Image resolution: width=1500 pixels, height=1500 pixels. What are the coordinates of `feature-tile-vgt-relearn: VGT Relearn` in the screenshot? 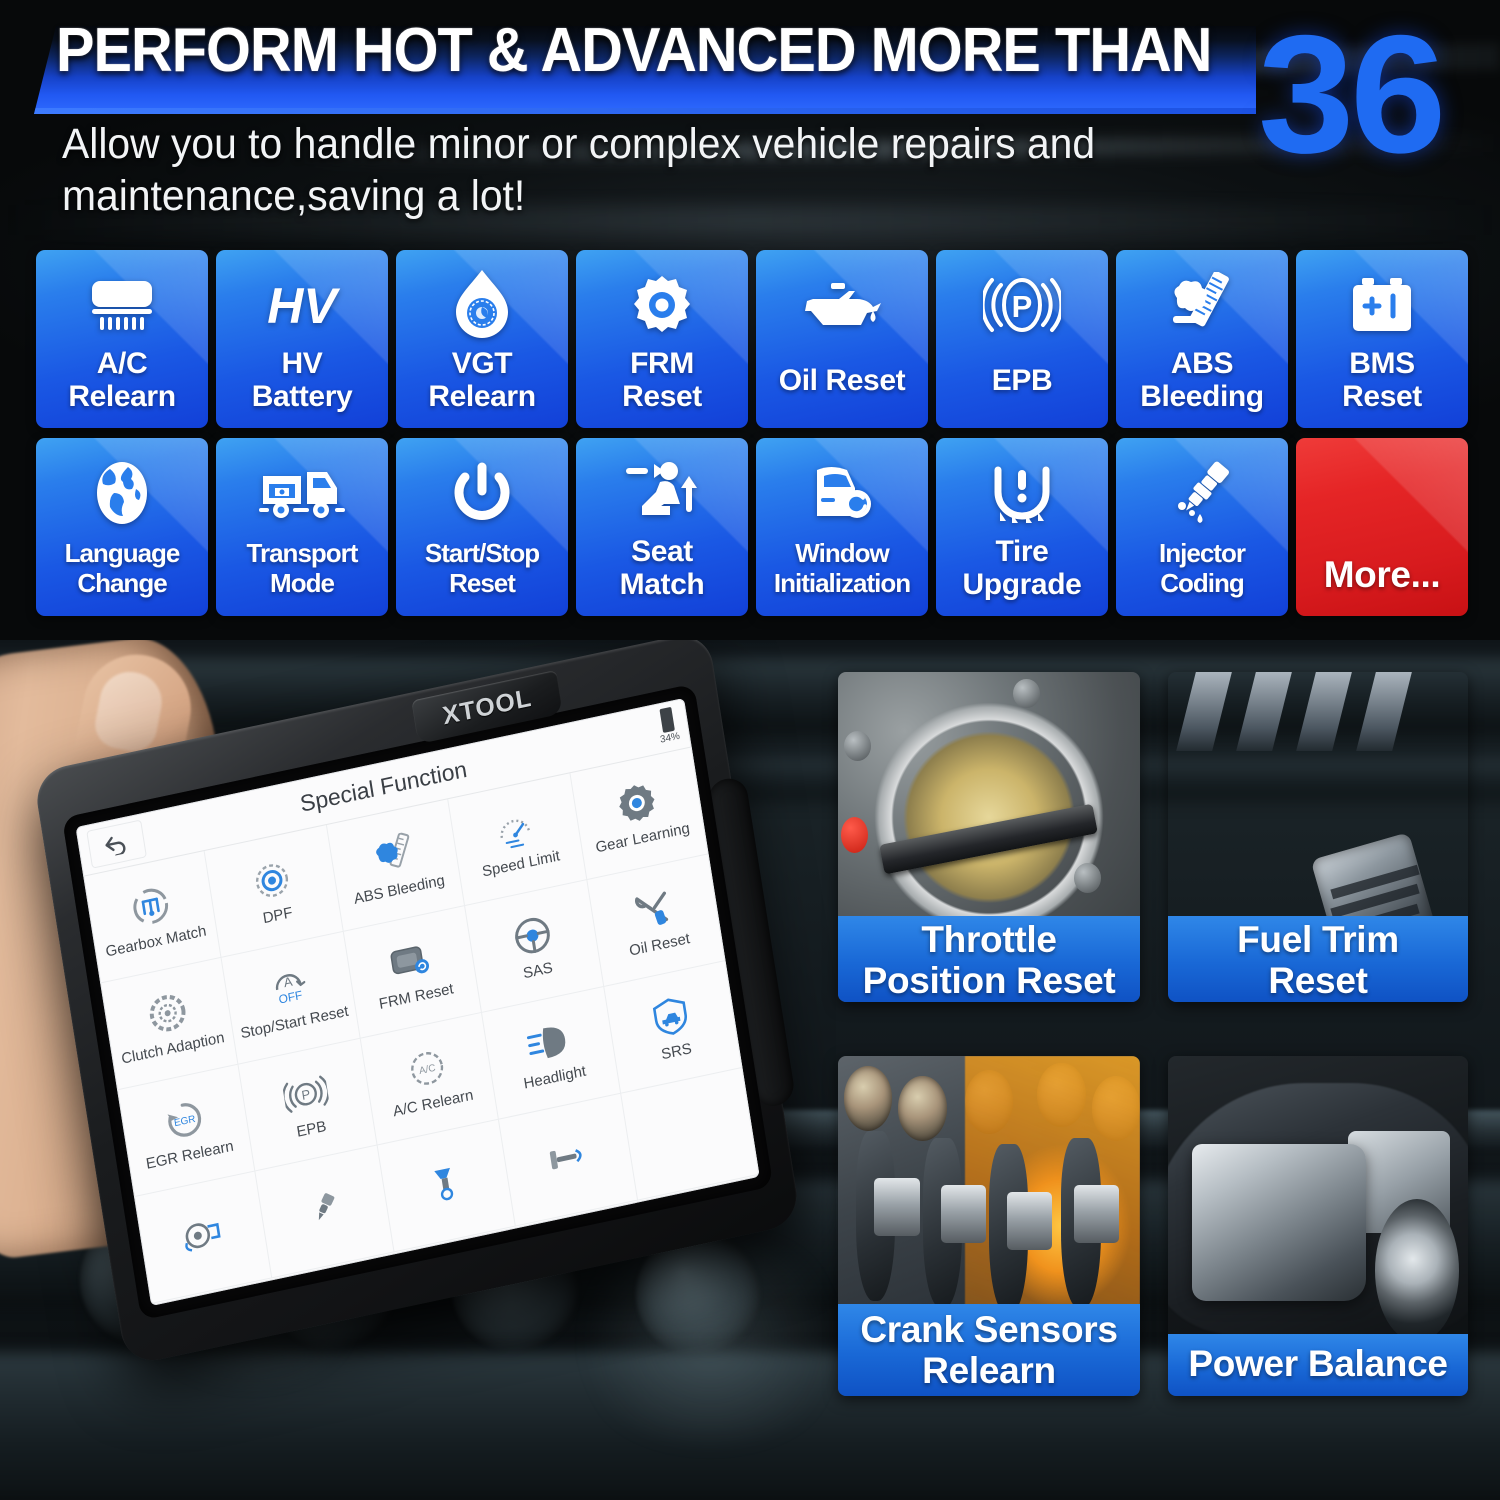 It's located at (482, 339).